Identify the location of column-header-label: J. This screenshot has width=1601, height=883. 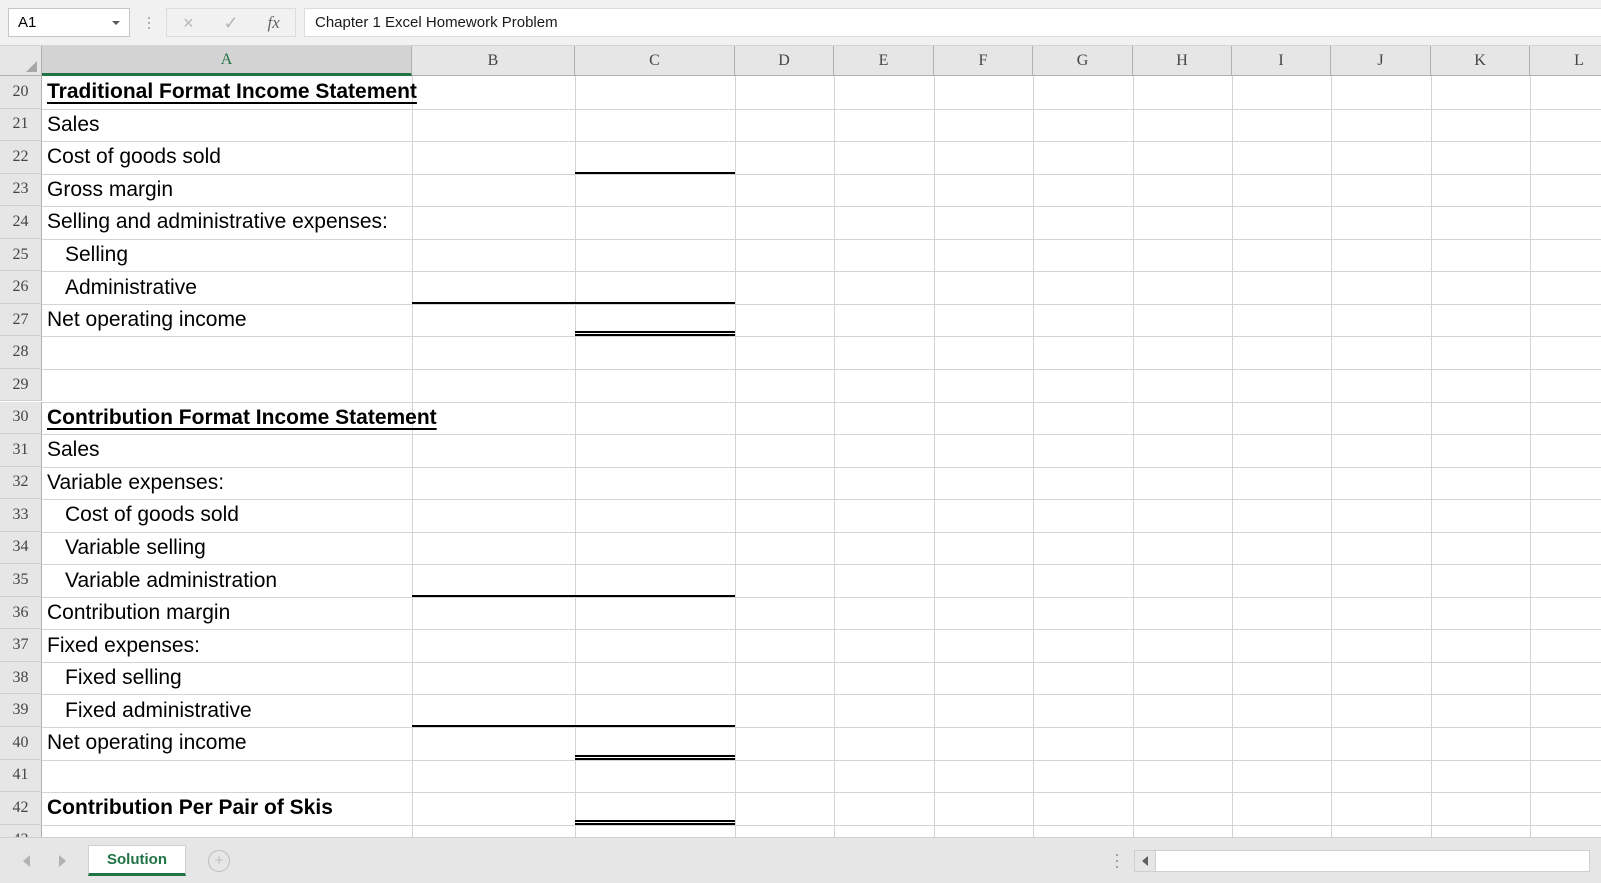
(1380, 60).